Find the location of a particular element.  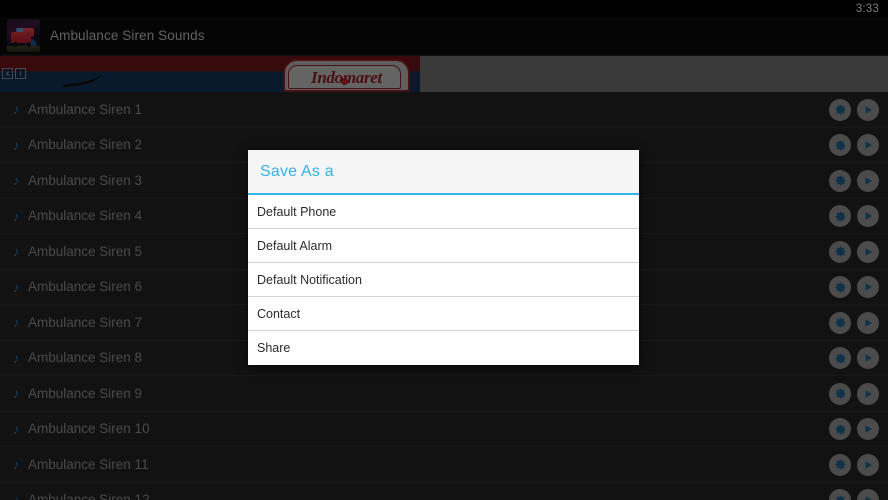

brand-logo-dot is located at coordinates (344, 81).